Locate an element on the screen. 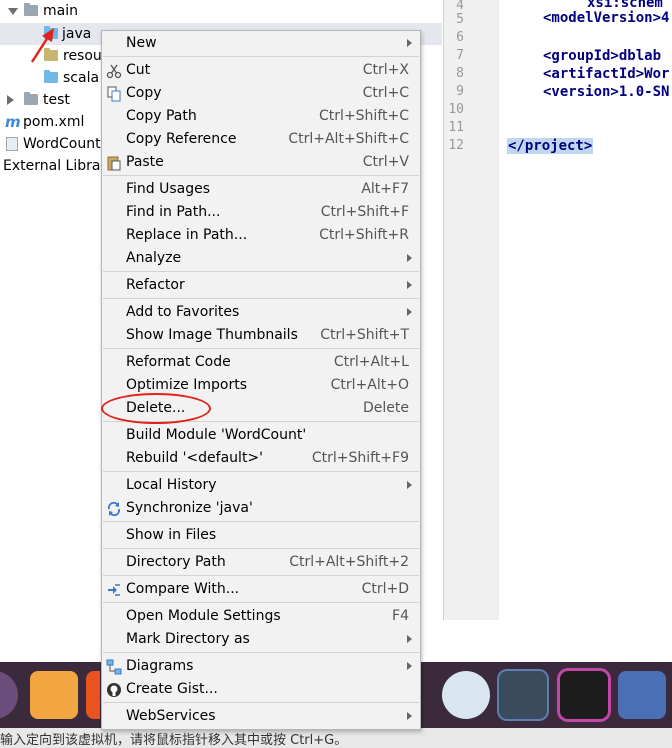 This screenshot has width=672, height=748. apps-grid-icon is located at coordinates (642, 695).